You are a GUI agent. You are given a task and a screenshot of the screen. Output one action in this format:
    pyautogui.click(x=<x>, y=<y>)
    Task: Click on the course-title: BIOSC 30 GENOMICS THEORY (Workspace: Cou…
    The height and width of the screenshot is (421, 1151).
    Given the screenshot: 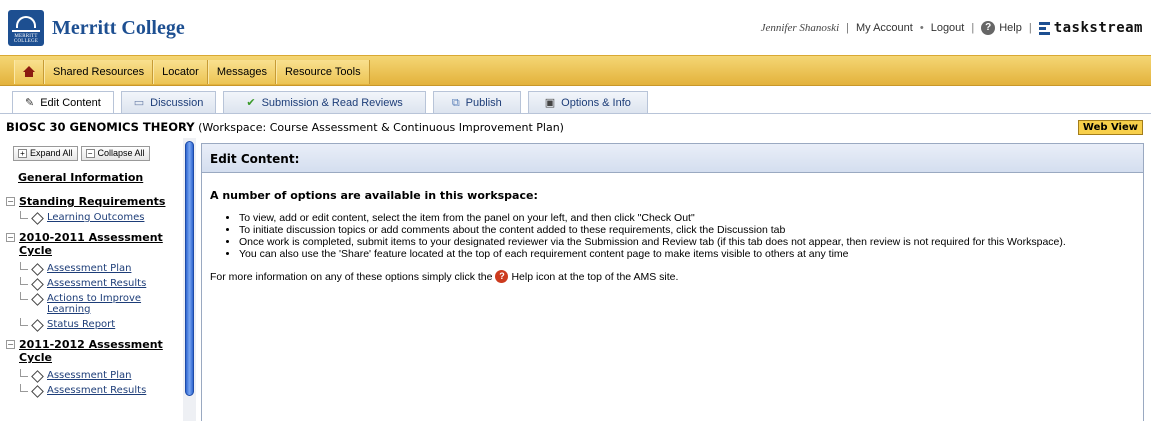 What is the action you would take?
    pyautogui.click(x=285, y=127)
    